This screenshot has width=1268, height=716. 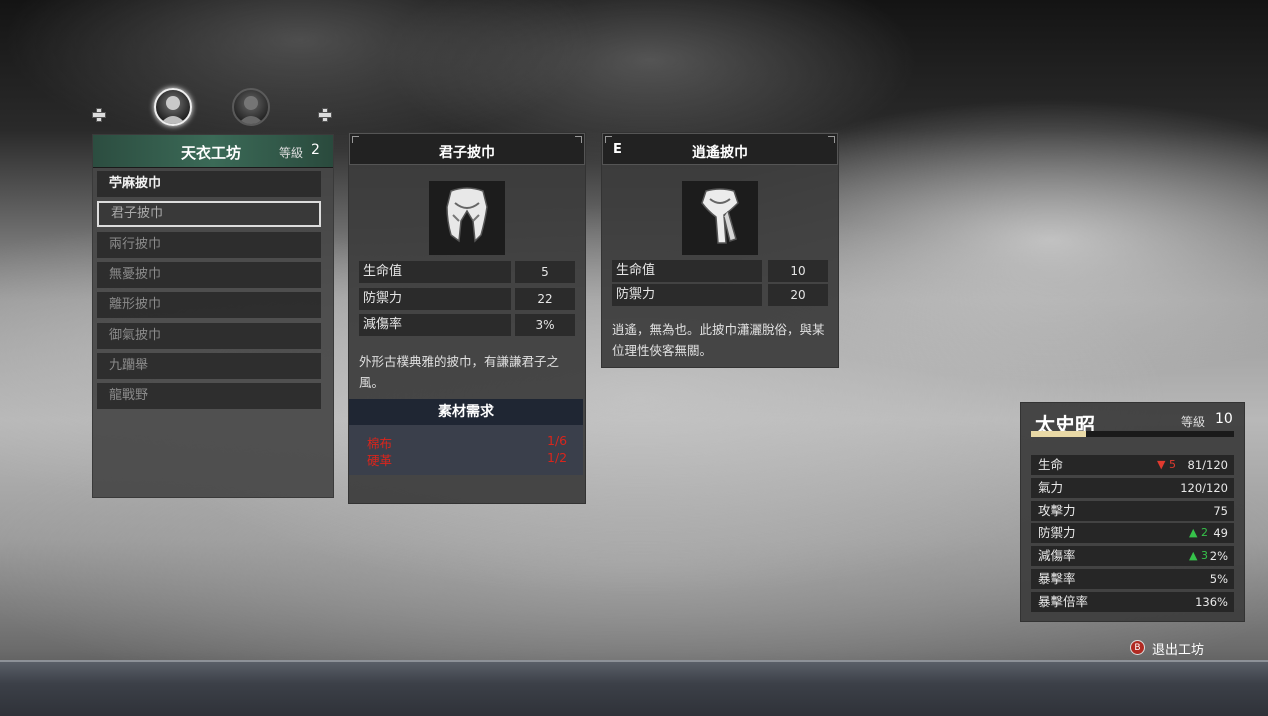 I want to click on character-stat-label: 生命, so click(x=1051, y=464).